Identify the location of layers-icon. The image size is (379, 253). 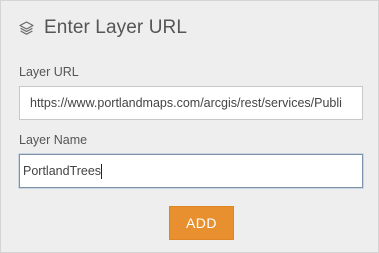
(26, 28).